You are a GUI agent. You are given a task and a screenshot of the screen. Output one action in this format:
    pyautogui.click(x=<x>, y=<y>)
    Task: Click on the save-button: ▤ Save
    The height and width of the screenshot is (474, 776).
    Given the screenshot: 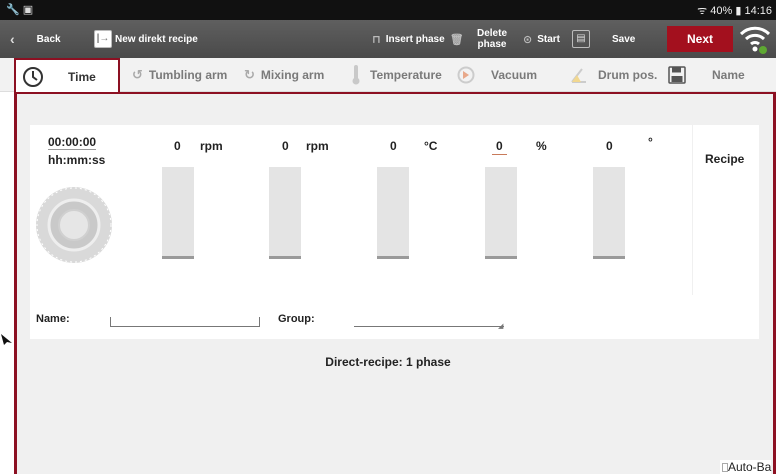 What is the action you would take?
    pyautogui.click(x=603, y=39)
    